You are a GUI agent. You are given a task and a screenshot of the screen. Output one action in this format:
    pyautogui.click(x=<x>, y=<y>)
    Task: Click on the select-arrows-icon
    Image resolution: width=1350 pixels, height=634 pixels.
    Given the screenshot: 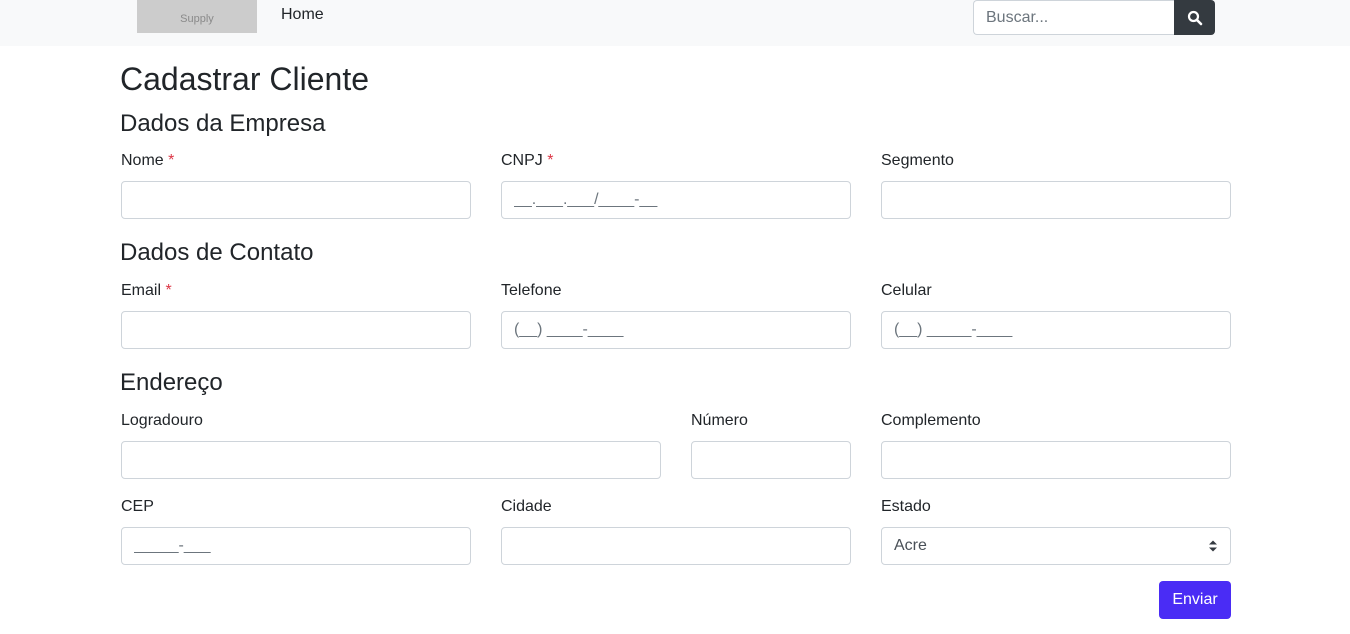 What is the action you would take?
    pyautogui.click(x=1213, y=546)
    